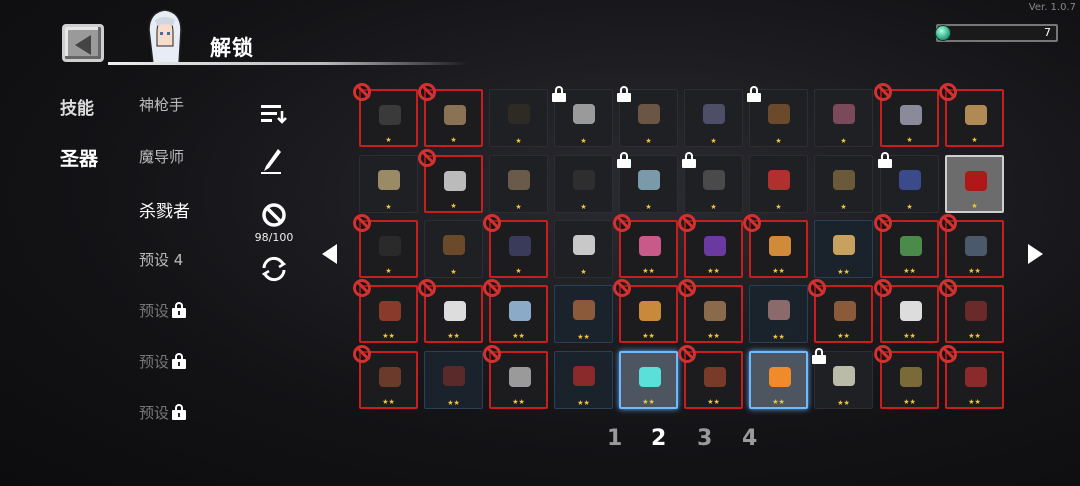  What do you see at coordinates (274, 215) in the screenshot?
I see `ban-toggle-button` at bounding box center [274, 215].